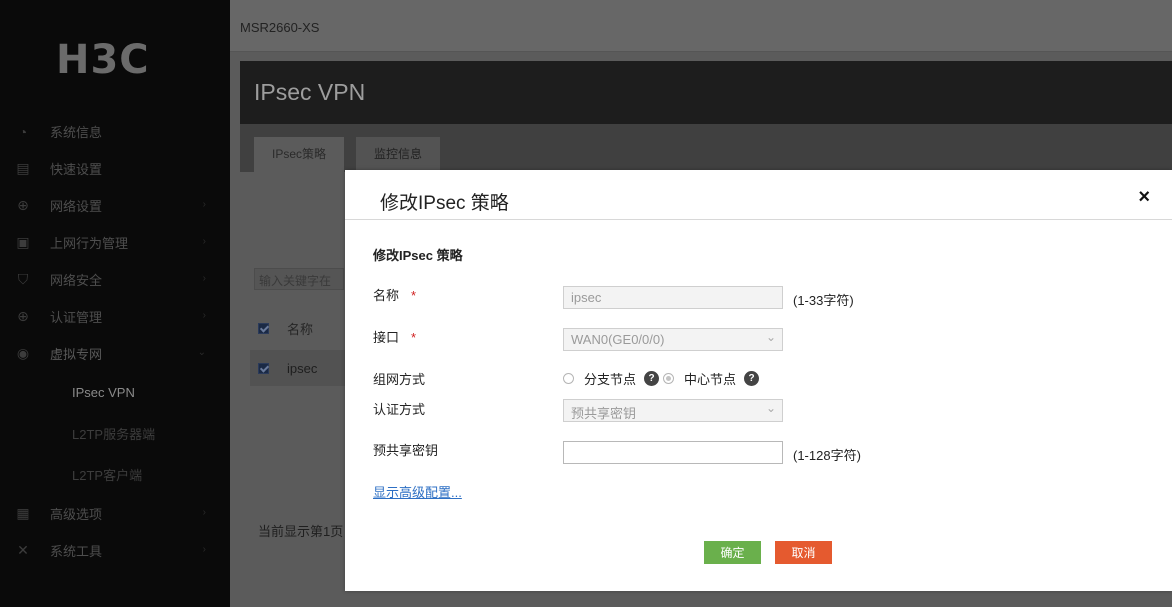  I want to click on sidebar-item-vpn: ◉ 虚拟专网 ⌄, so click(115, 353).